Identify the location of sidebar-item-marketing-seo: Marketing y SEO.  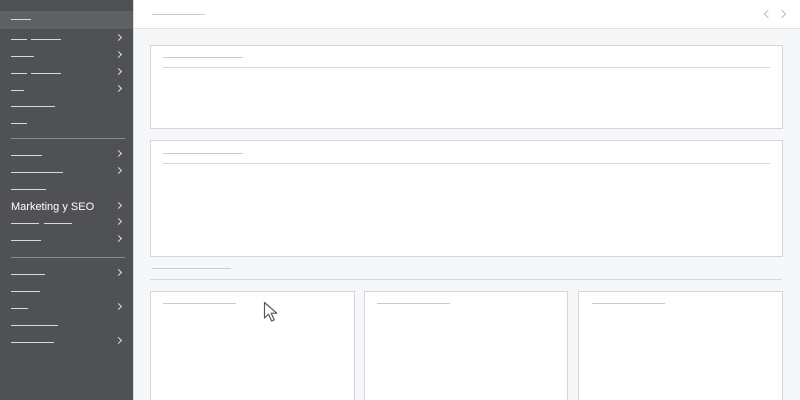
(66, 207).